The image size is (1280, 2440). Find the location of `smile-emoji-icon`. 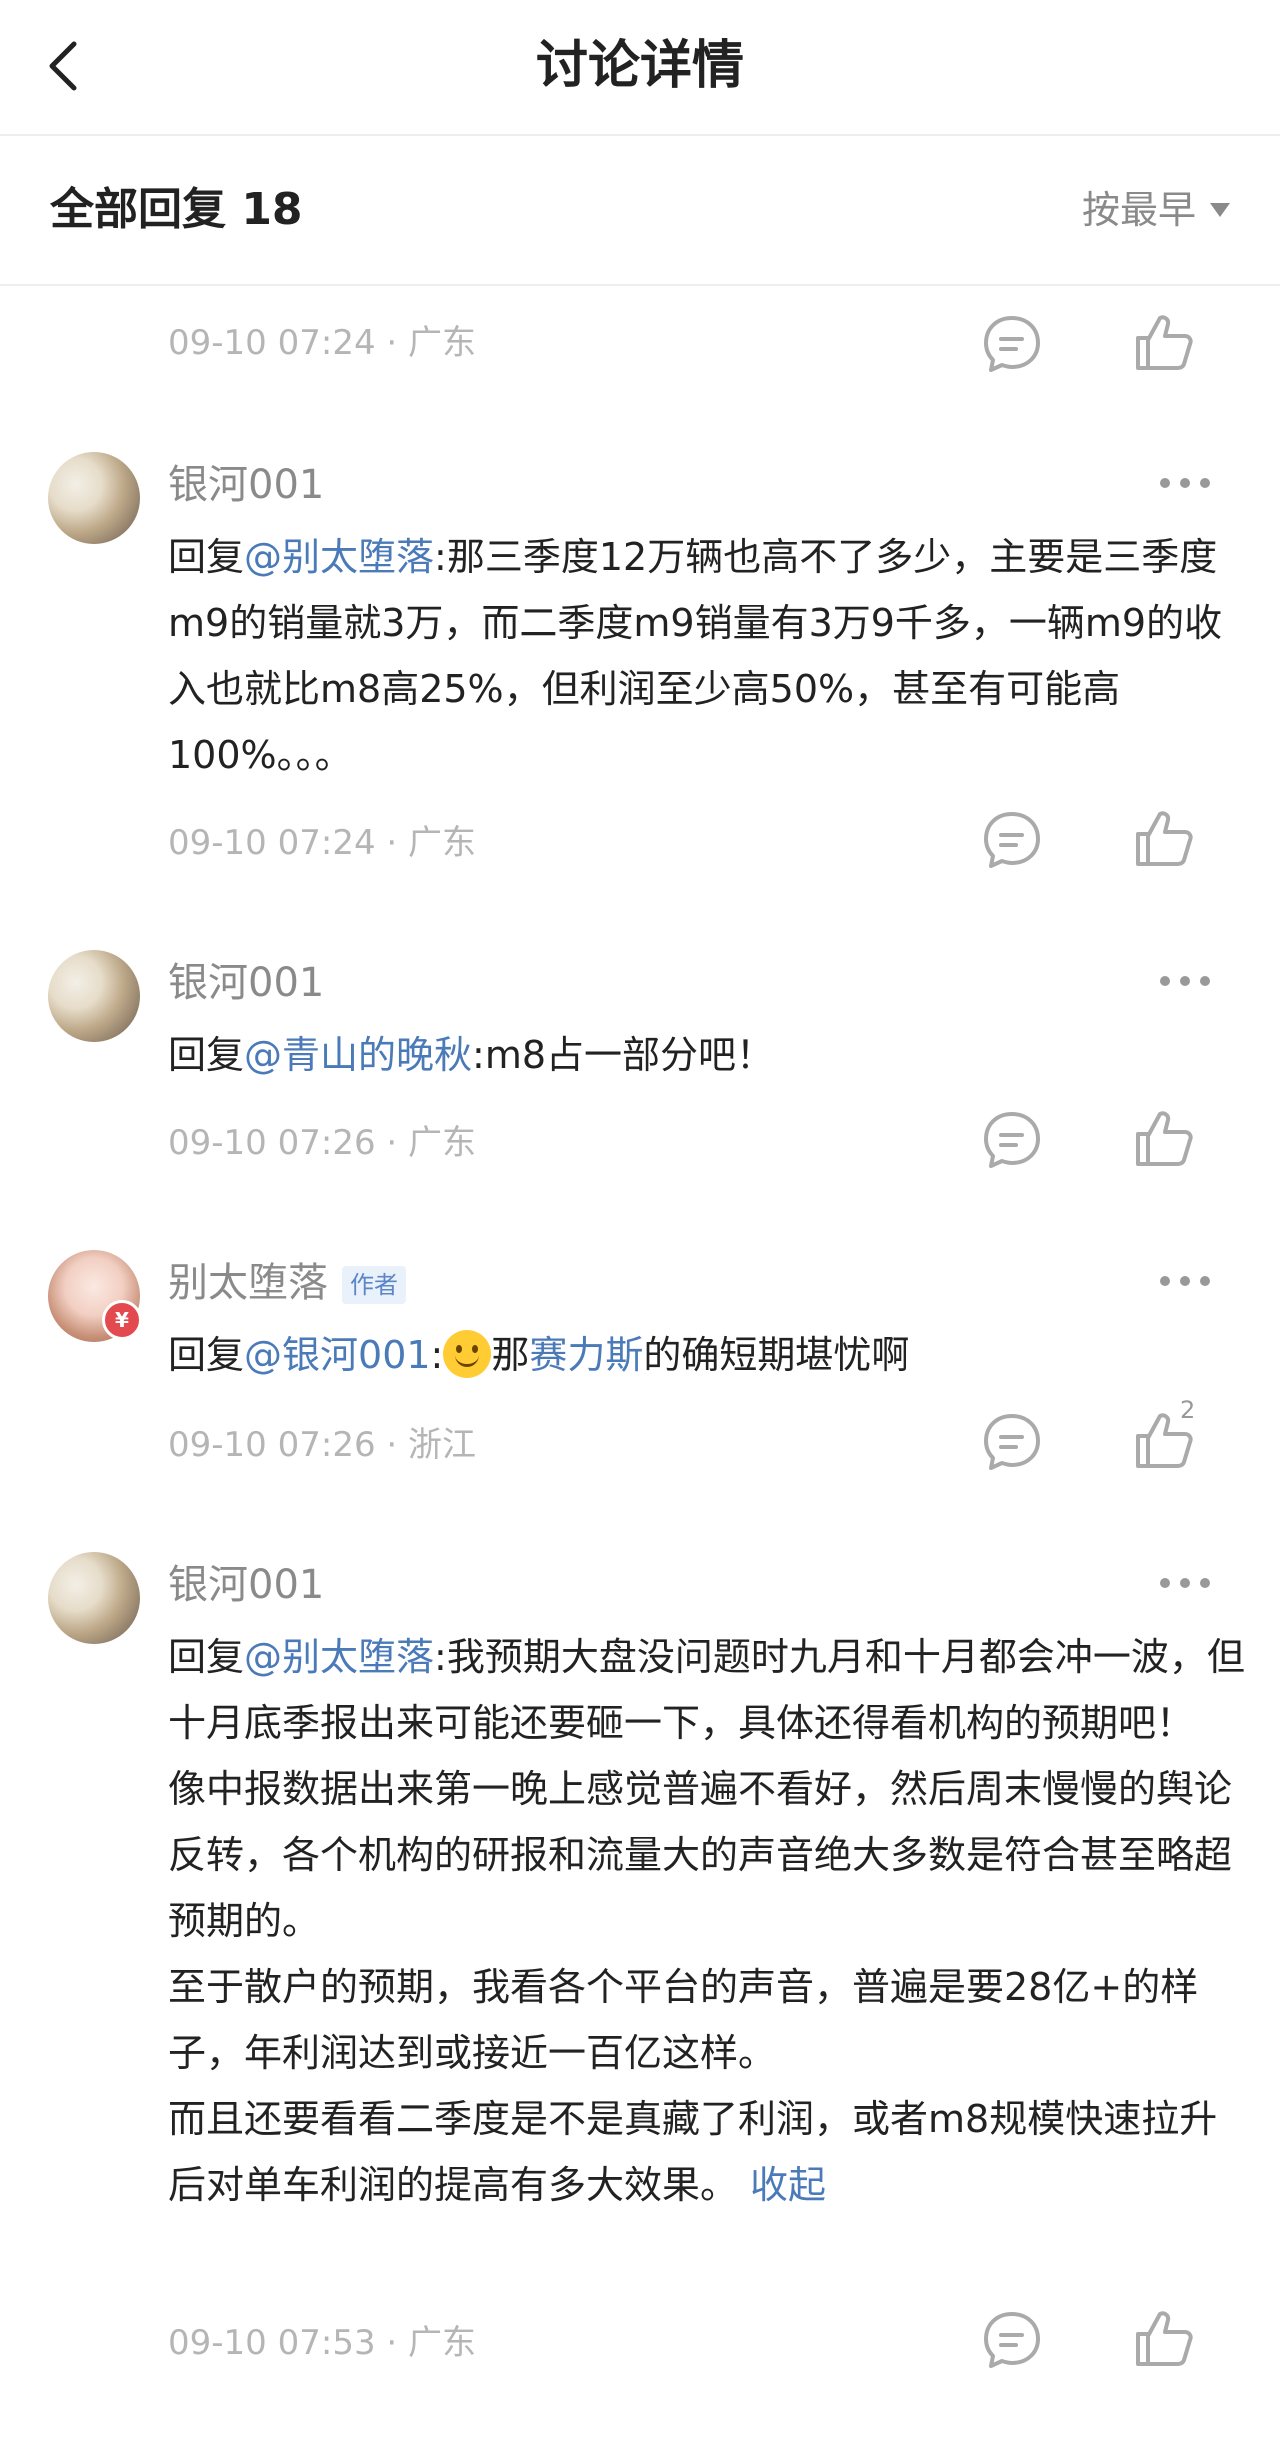

smile-emoji-icon is located at coordinates (467, 1354).